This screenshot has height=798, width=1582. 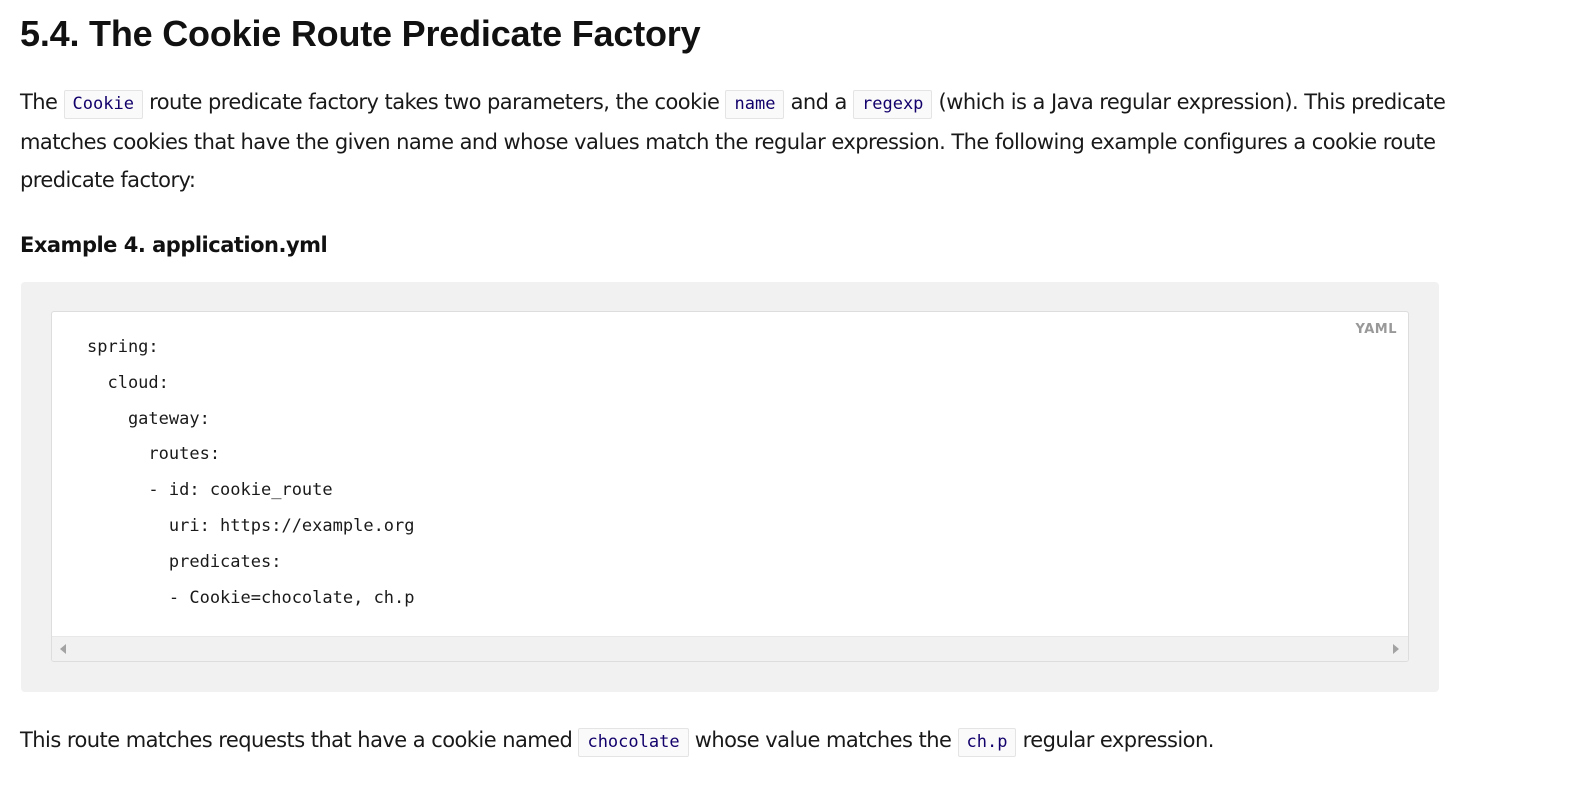 What do you see at coordinates (1376, 329) in the screenshot?
I see `language-label: YAML` at bounding box center [1376, 329].